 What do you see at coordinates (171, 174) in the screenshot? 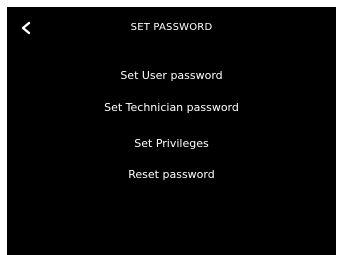
I see `reset-password-item: Reset password` at bounding box center [171, 174].